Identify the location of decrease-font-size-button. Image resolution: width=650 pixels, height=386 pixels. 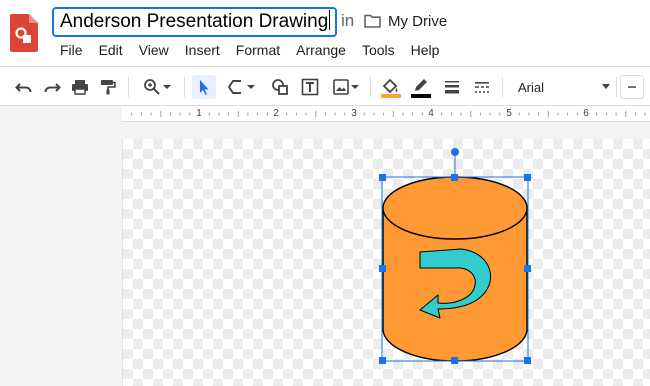
(632, 87).